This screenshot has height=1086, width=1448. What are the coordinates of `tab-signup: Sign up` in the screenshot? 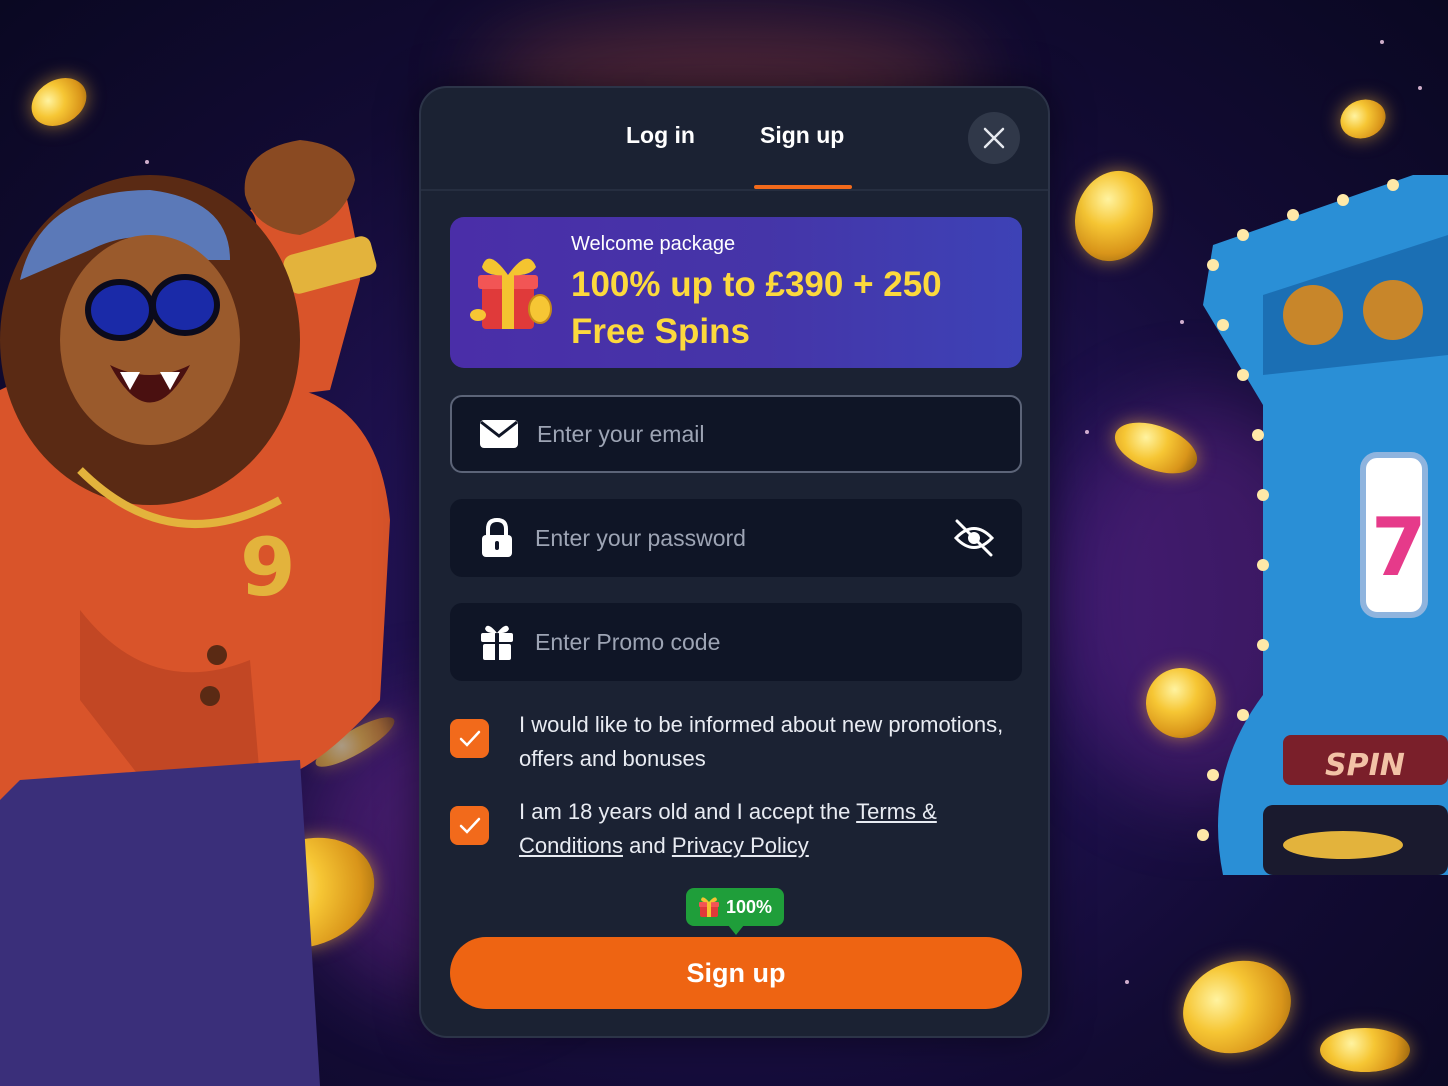 It's located at (802, 135).